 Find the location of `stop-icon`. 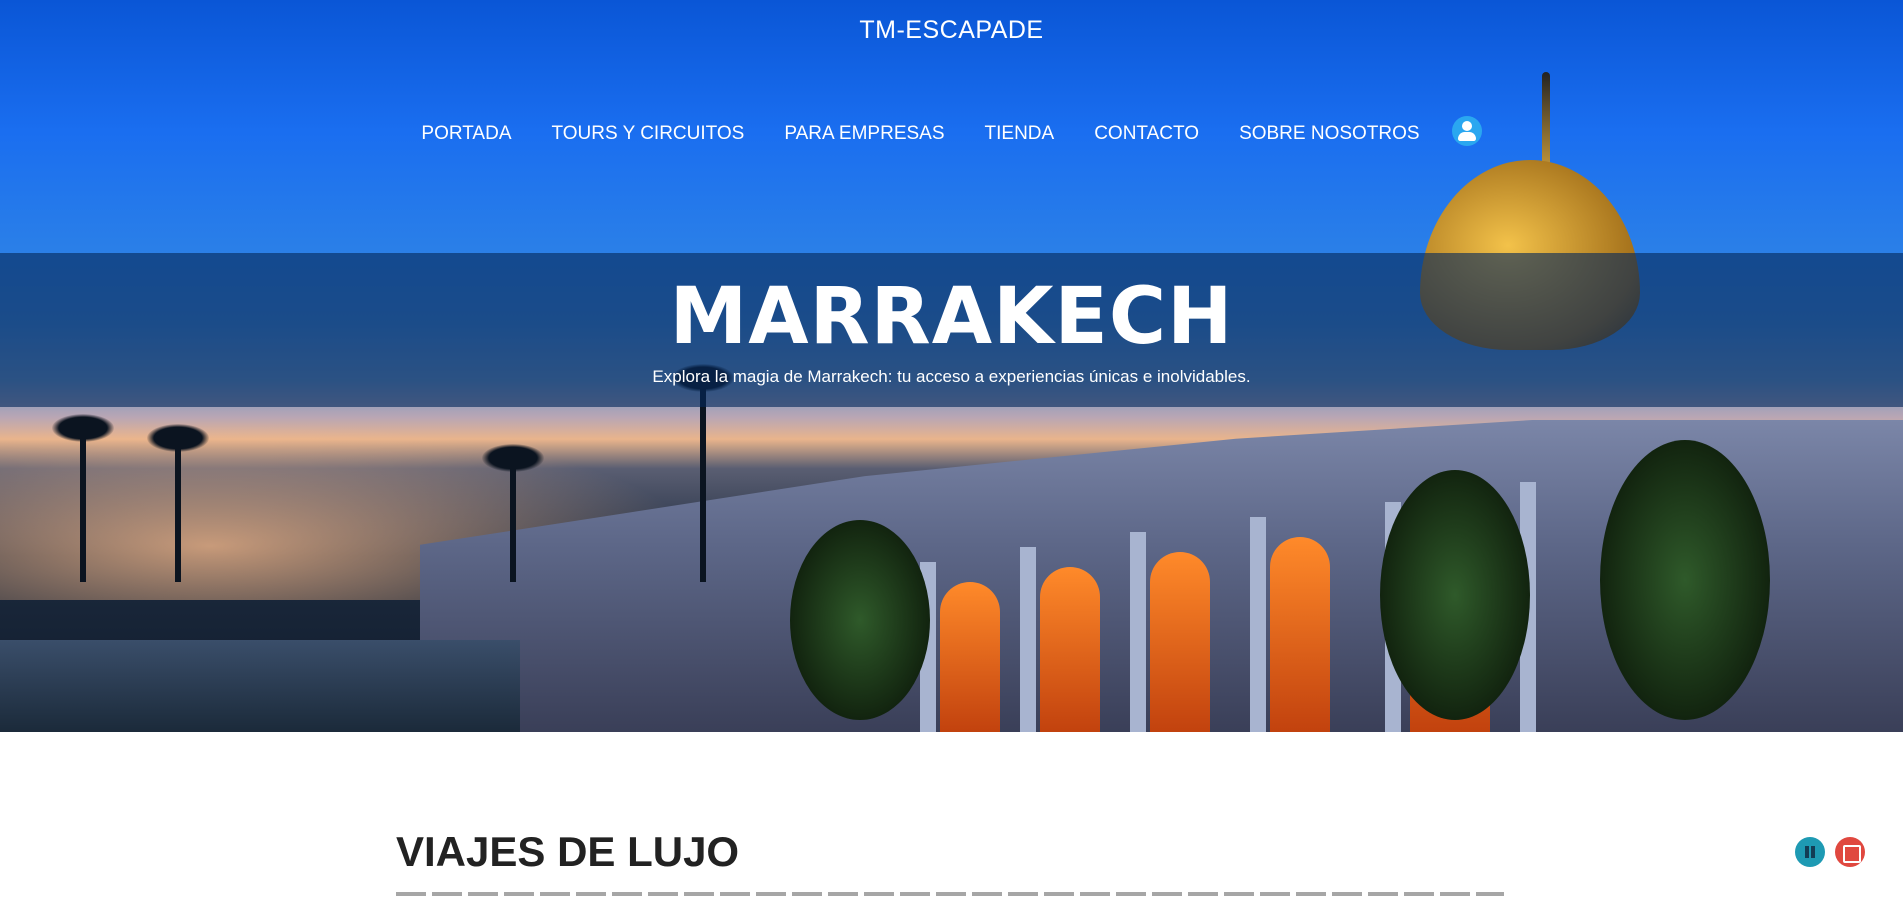

stop-icon is located at coordinates (1850, 852).